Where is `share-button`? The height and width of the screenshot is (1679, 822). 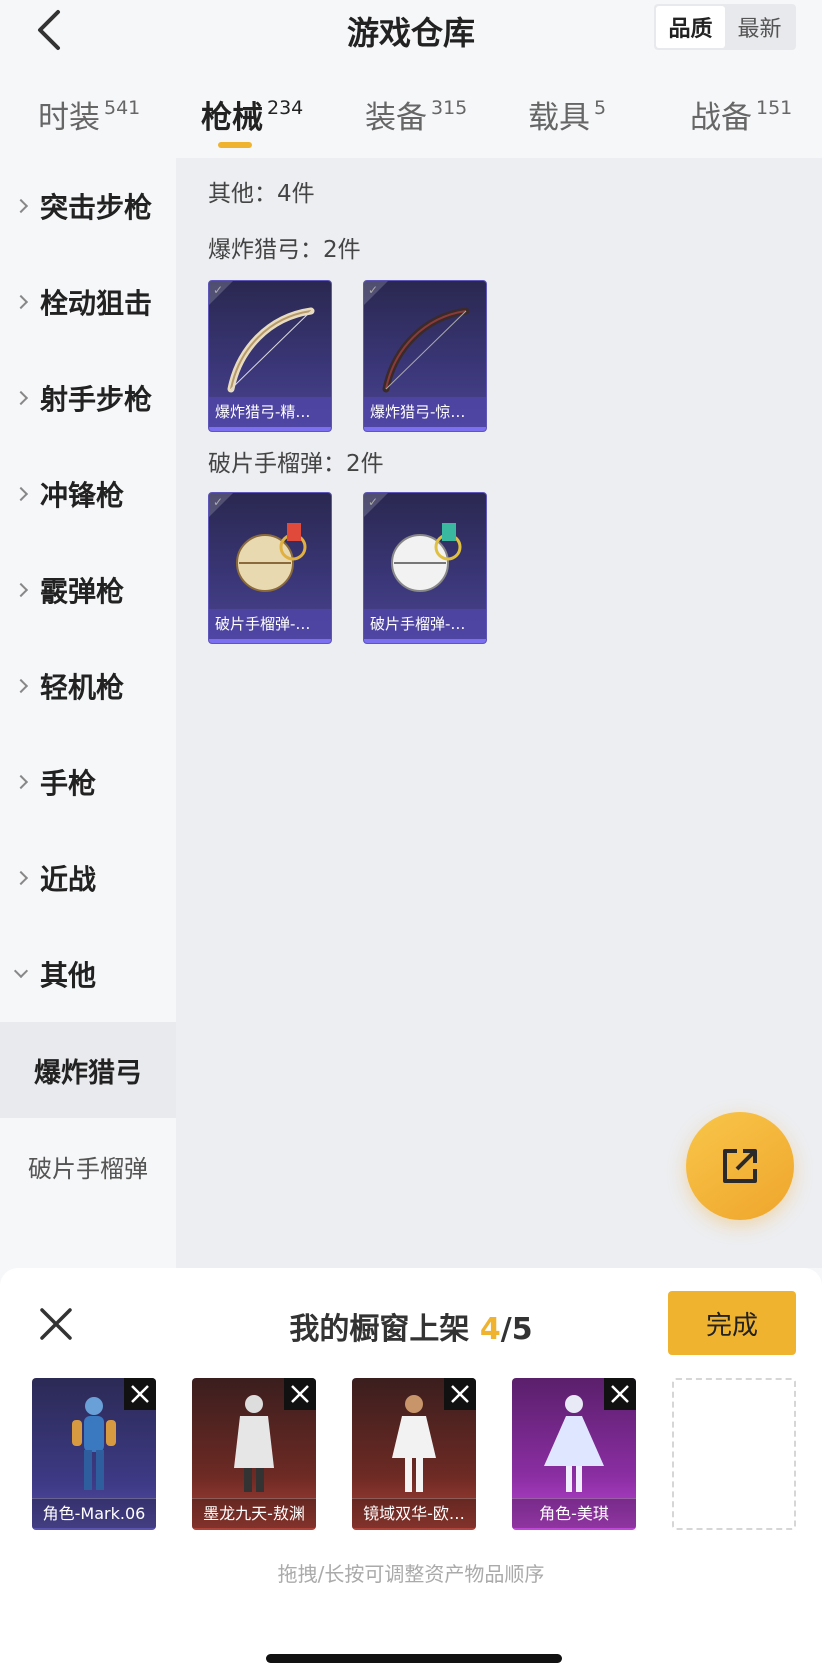 share-button is located at coordinates (740, 1166).